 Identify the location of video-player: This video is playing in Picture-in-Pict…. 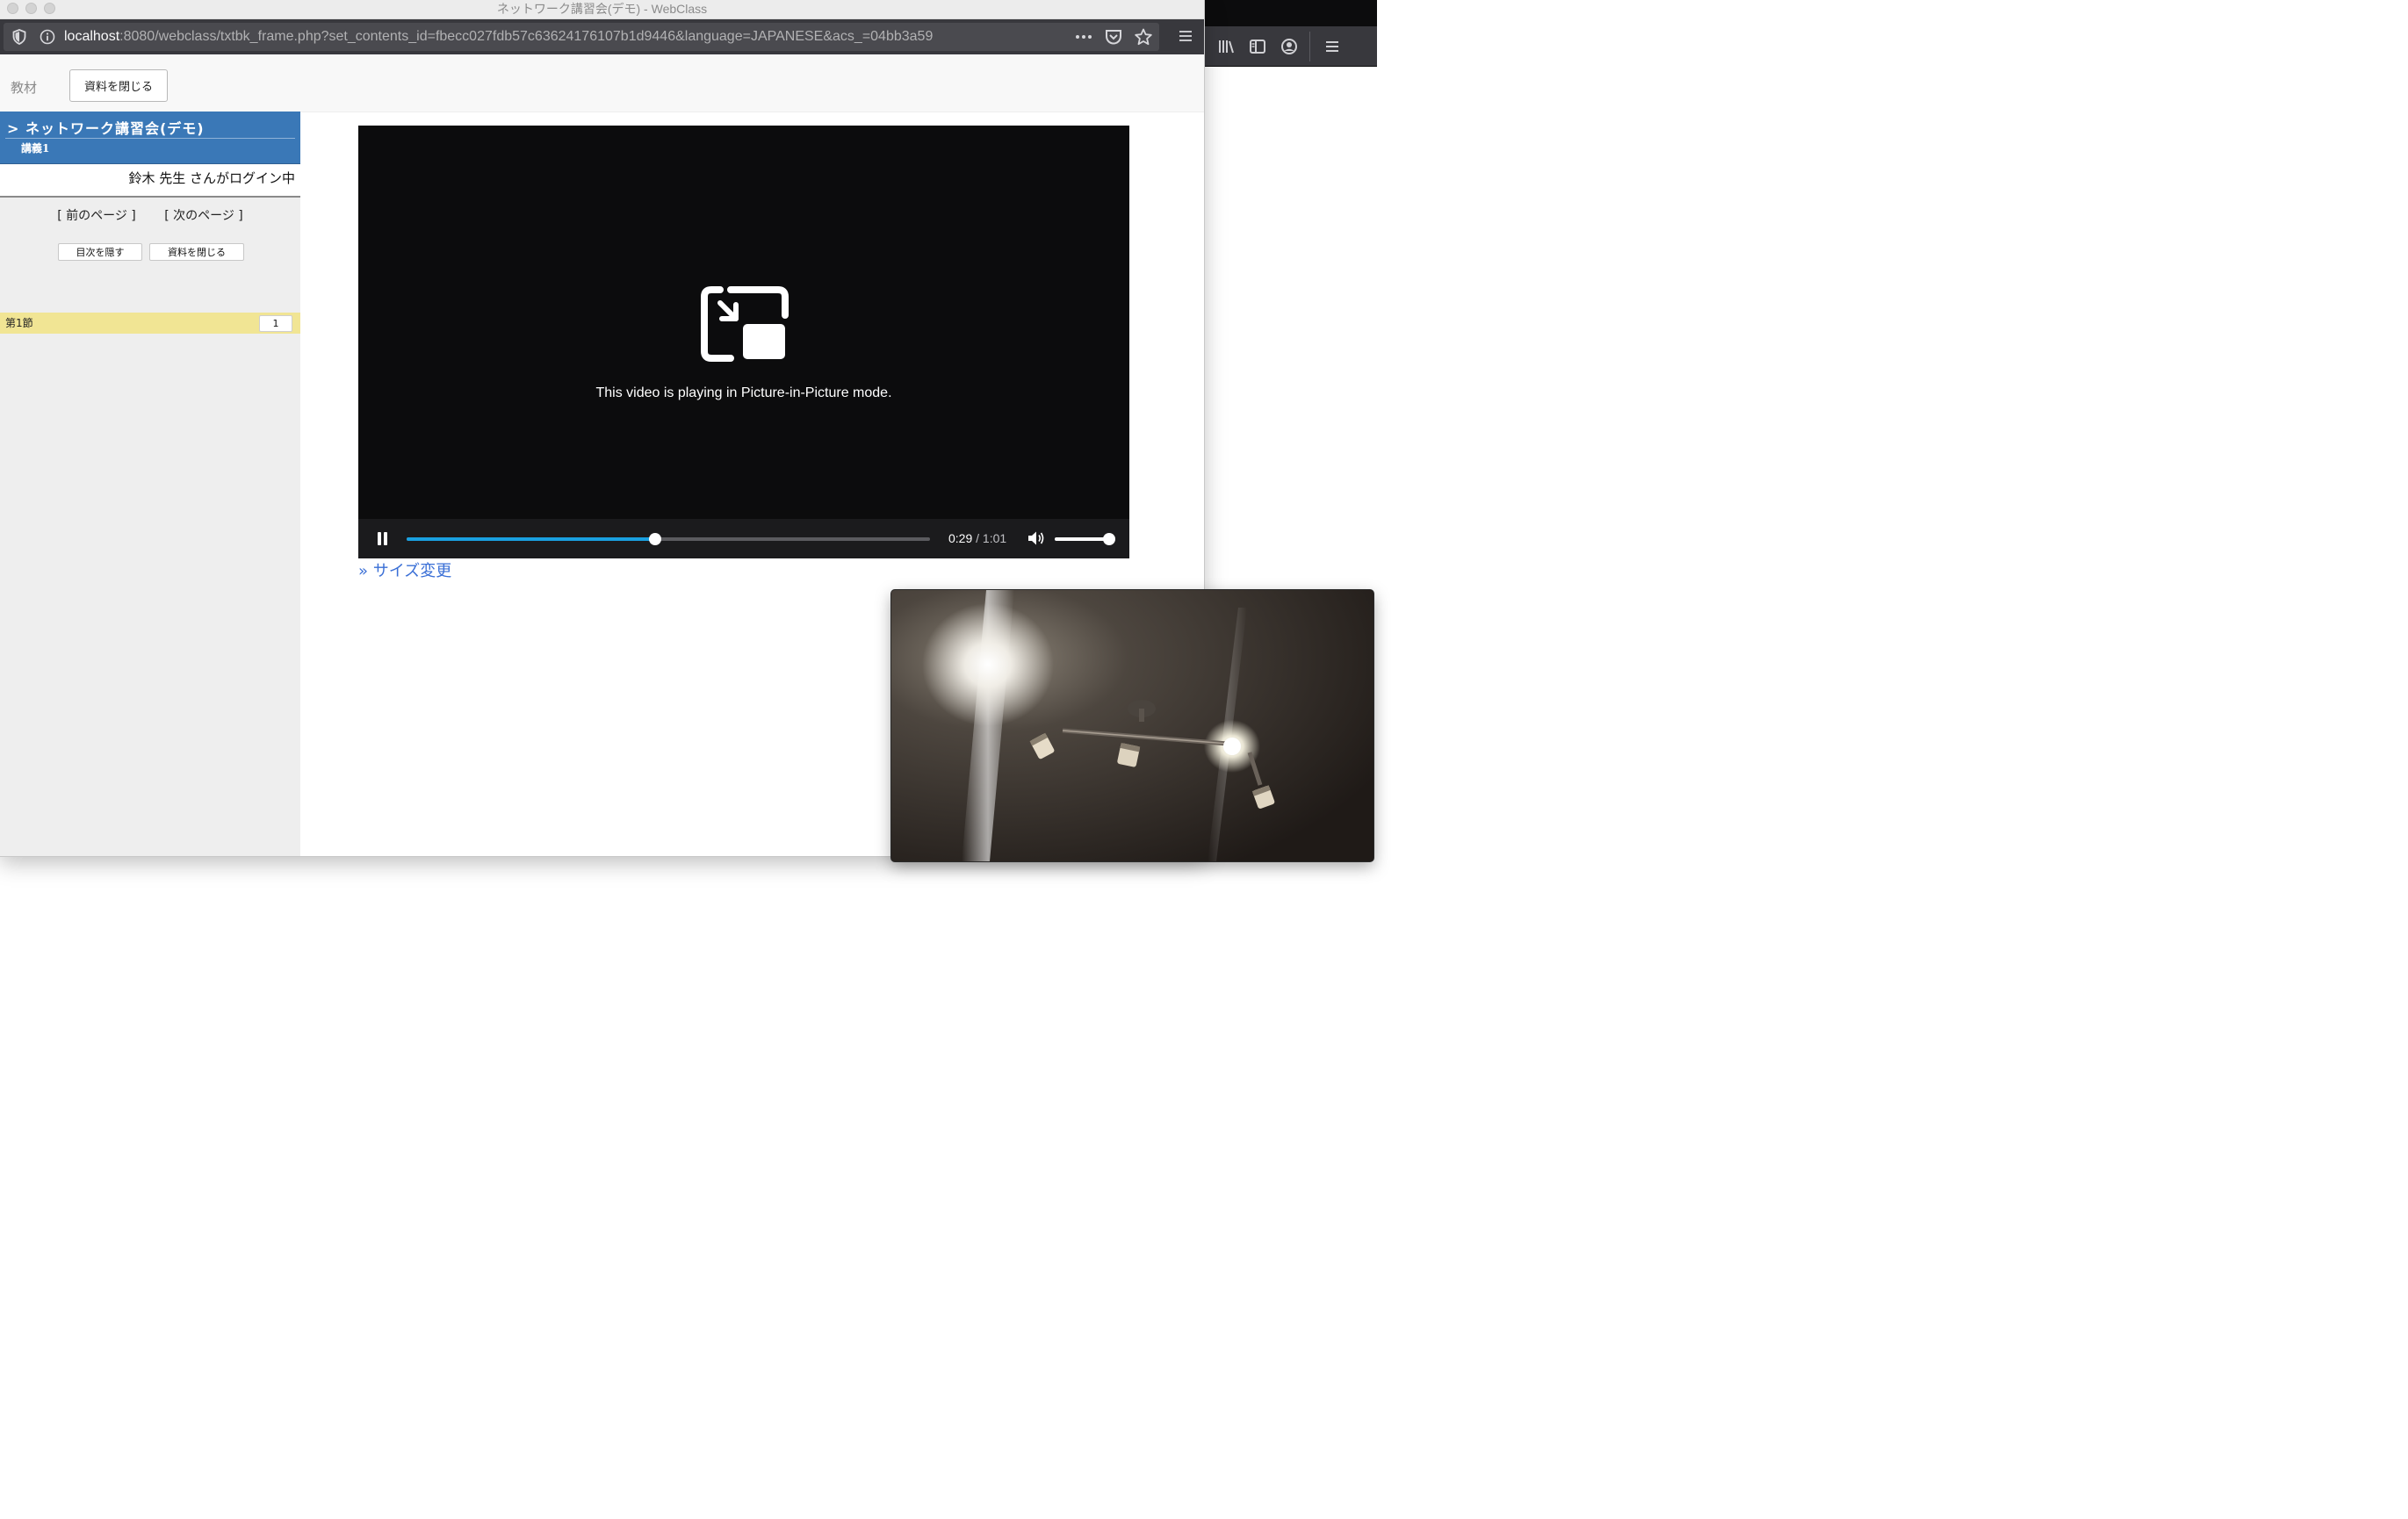
(743, 342).